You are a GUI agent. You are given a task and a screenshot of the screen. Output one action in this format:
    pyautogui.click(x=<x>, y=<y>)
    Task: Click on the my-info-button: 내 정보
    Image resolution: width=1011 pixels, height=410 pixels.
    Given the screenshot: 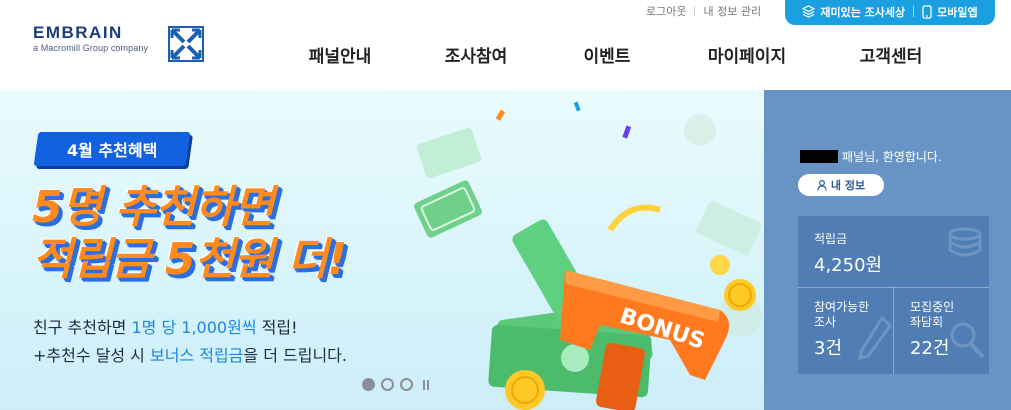 What is the action you would take?
    pyautogui.click(x=841, y=185)
    